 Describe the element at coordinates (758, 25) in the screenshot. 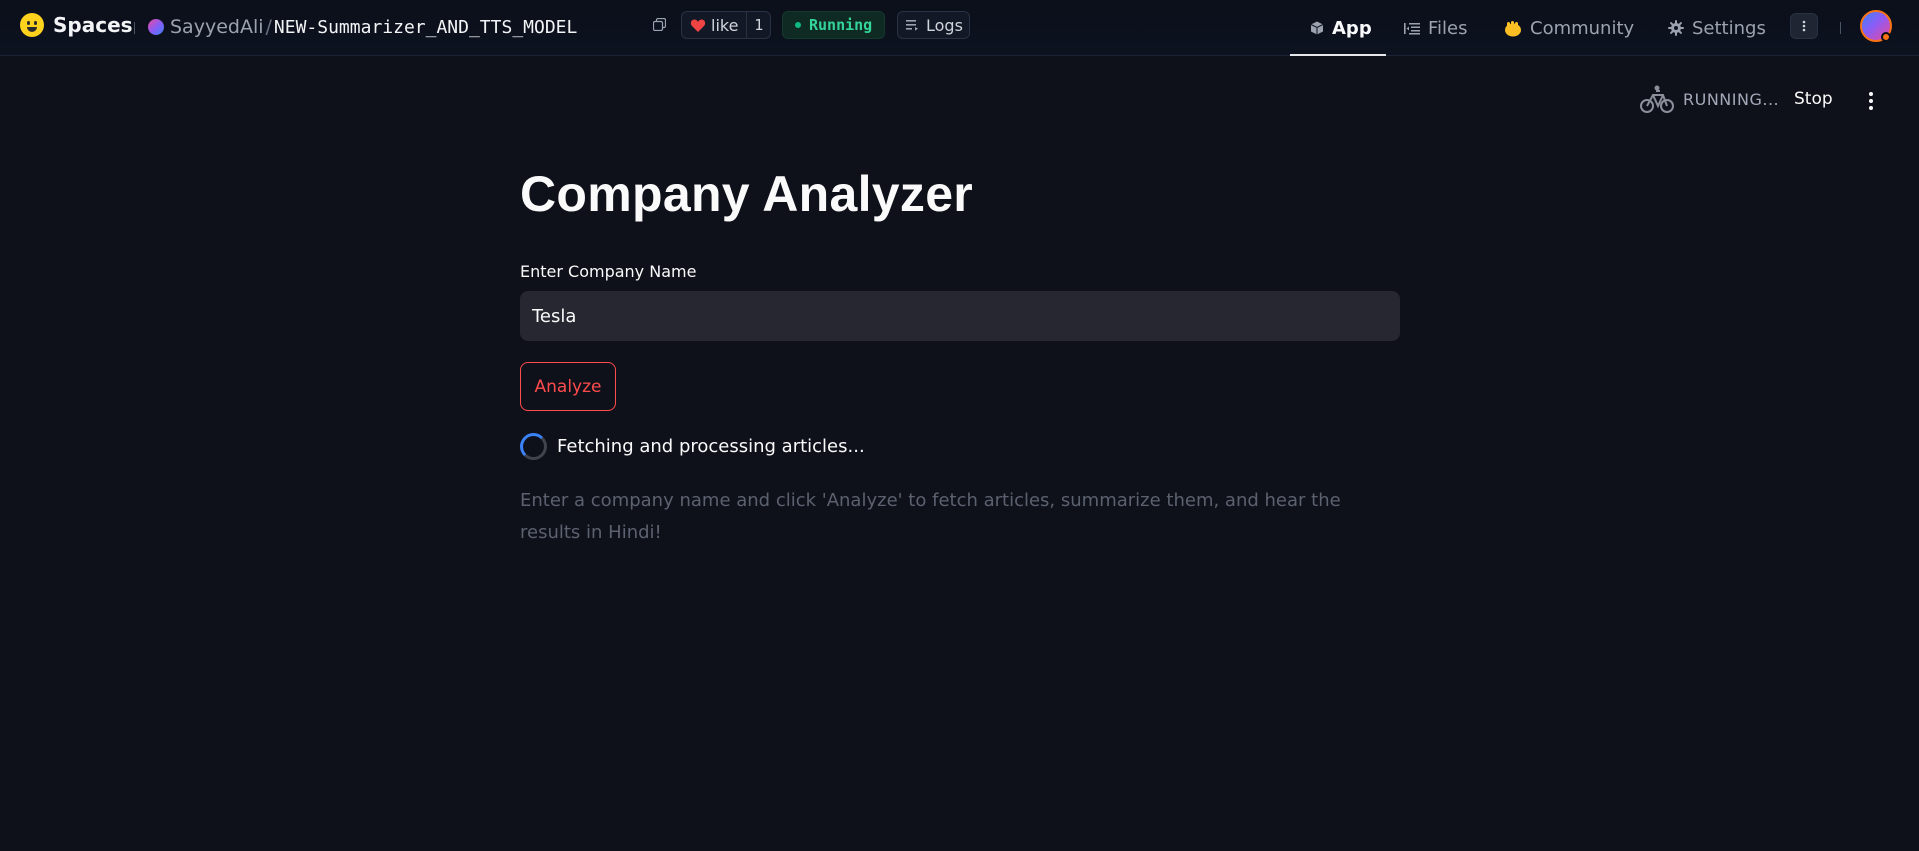

I see `like-count: 1` at that location.